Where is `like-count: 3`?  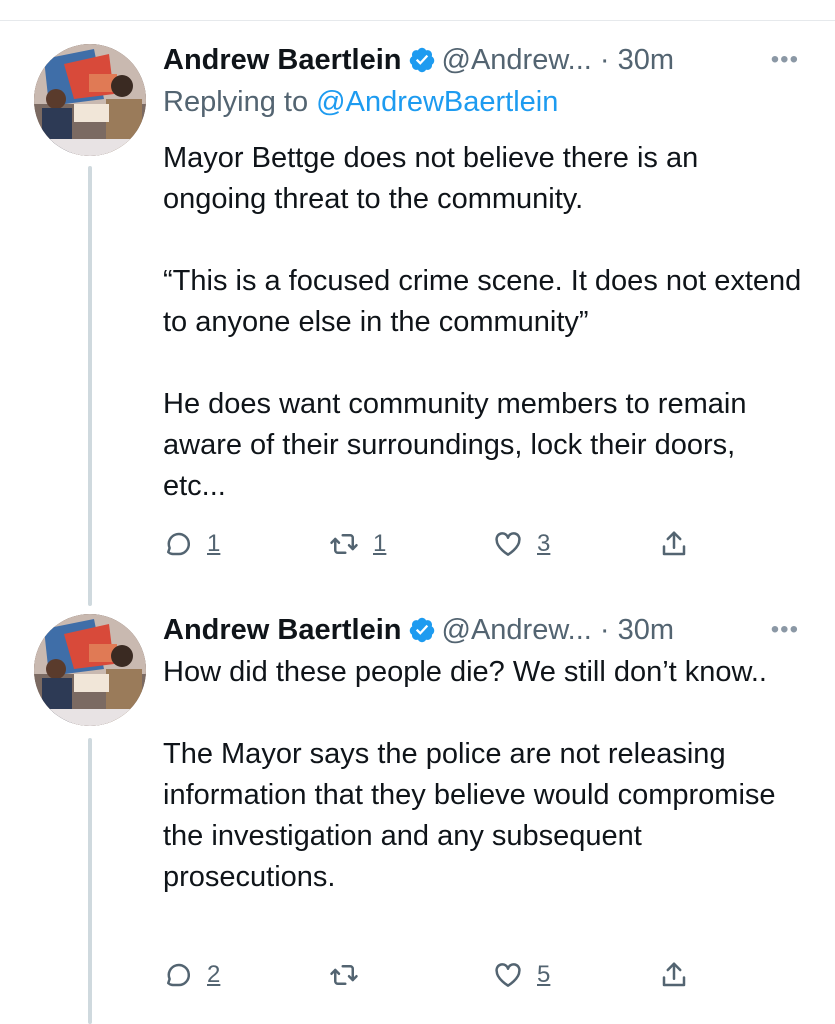 like-count: 3 is located at coordinates (544, 543).